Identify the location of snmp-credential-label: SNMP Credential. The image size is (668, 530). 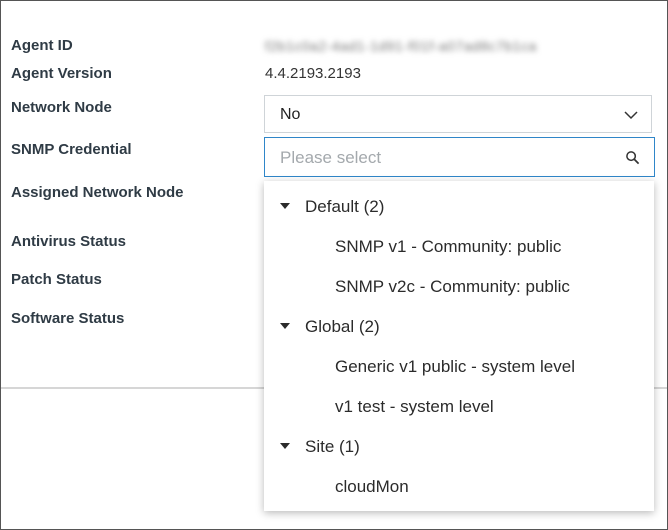
(71, 149).